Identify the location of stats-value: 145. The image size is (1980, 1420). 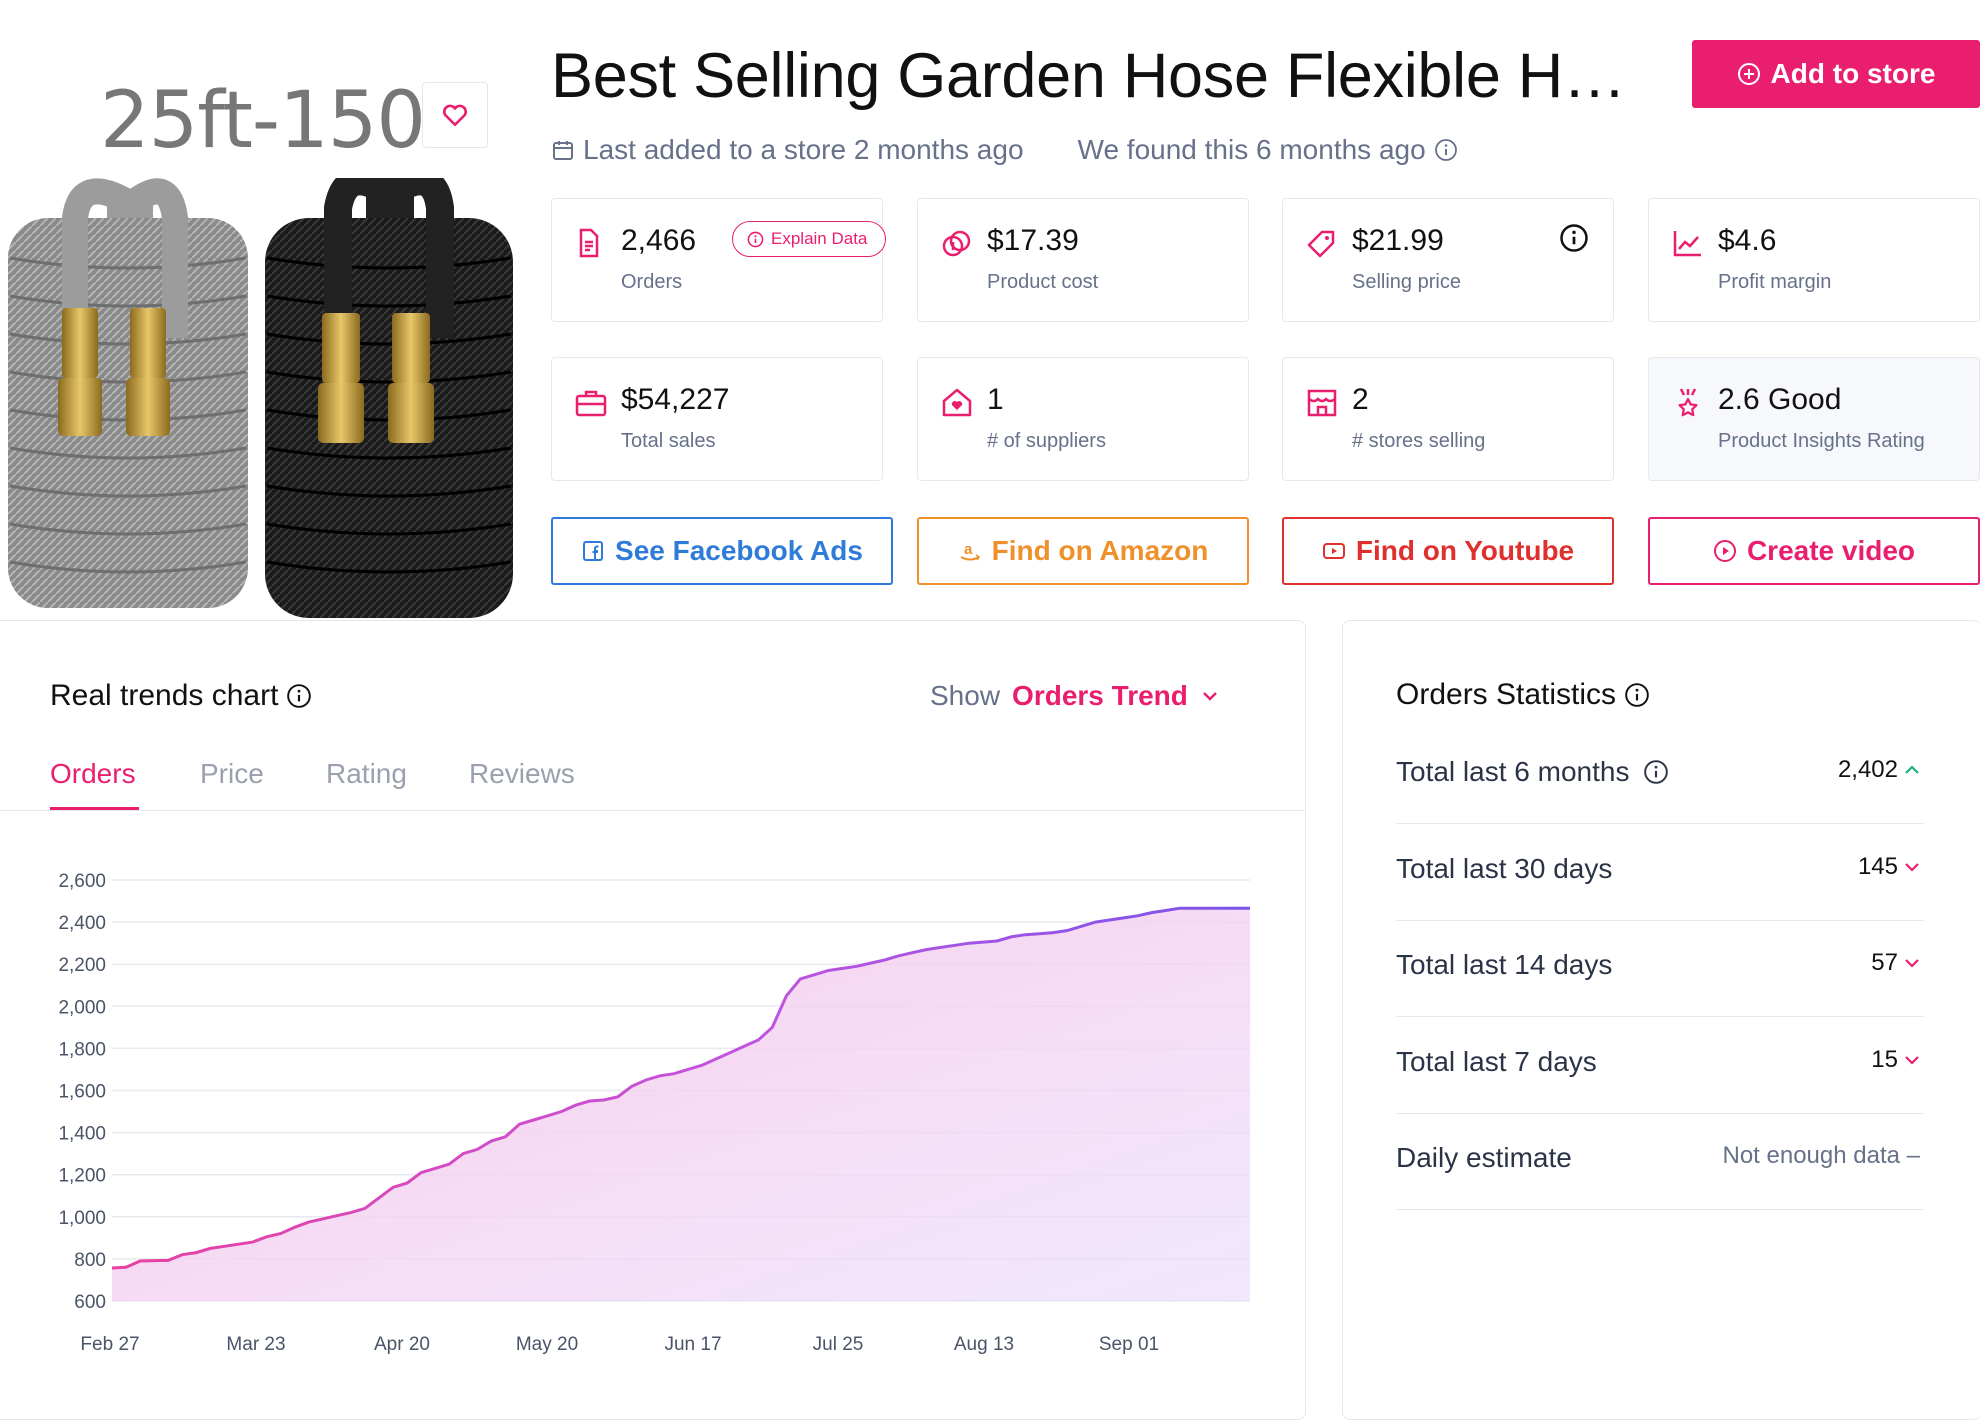
(1877, 866).